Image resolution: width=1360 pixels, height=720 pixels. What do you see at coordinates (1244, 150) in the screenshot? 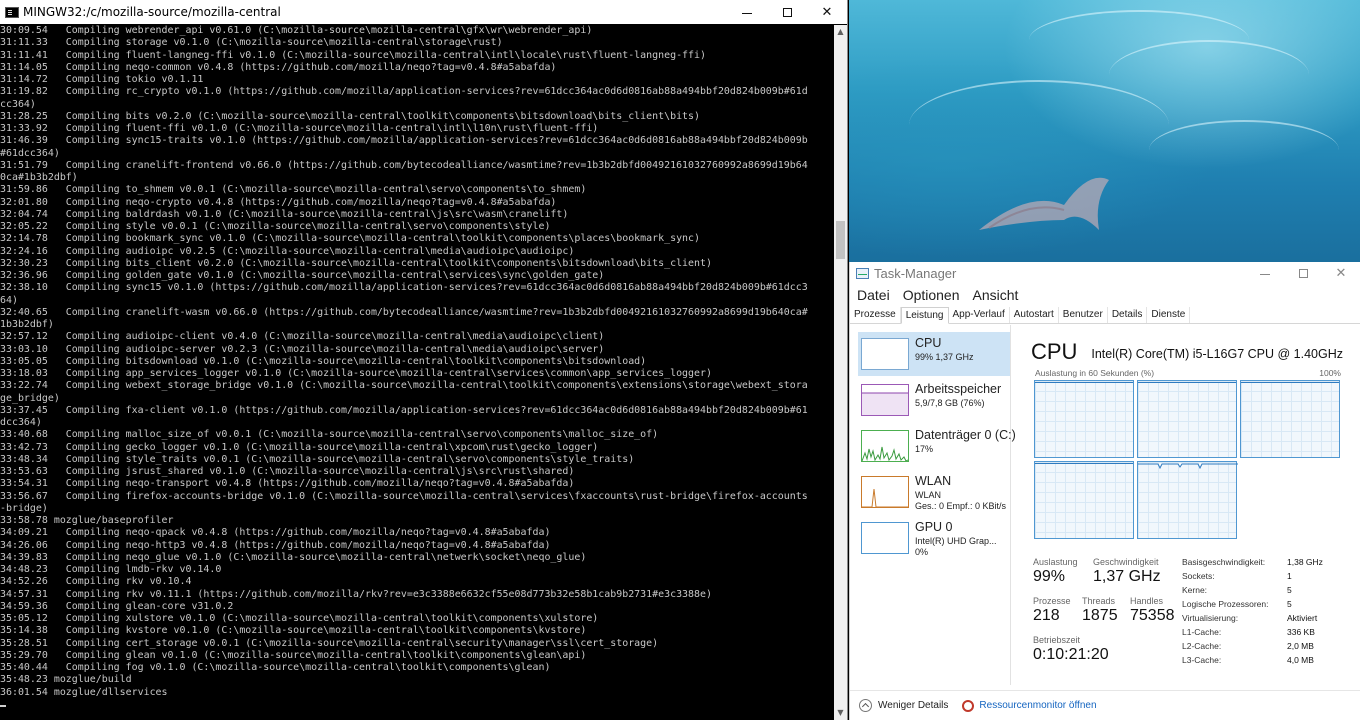
I see `water-ripple` at bounding box center [1244, 150].